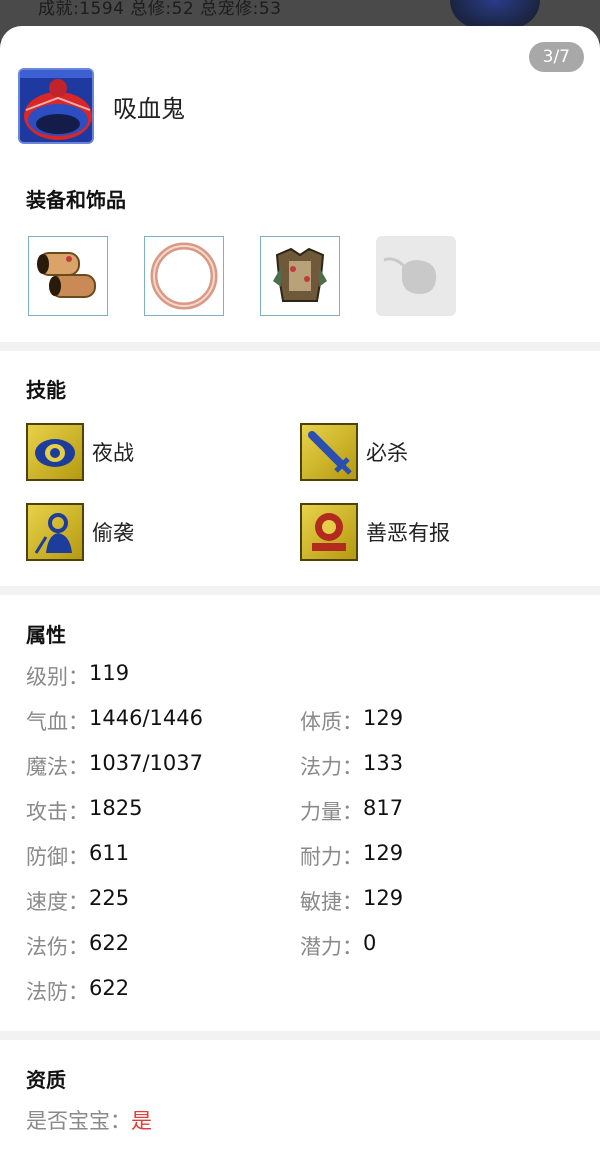  Describe the element at coordinates (113, 453) in the screenshot. I see `skill-label: 夜战` at that location.